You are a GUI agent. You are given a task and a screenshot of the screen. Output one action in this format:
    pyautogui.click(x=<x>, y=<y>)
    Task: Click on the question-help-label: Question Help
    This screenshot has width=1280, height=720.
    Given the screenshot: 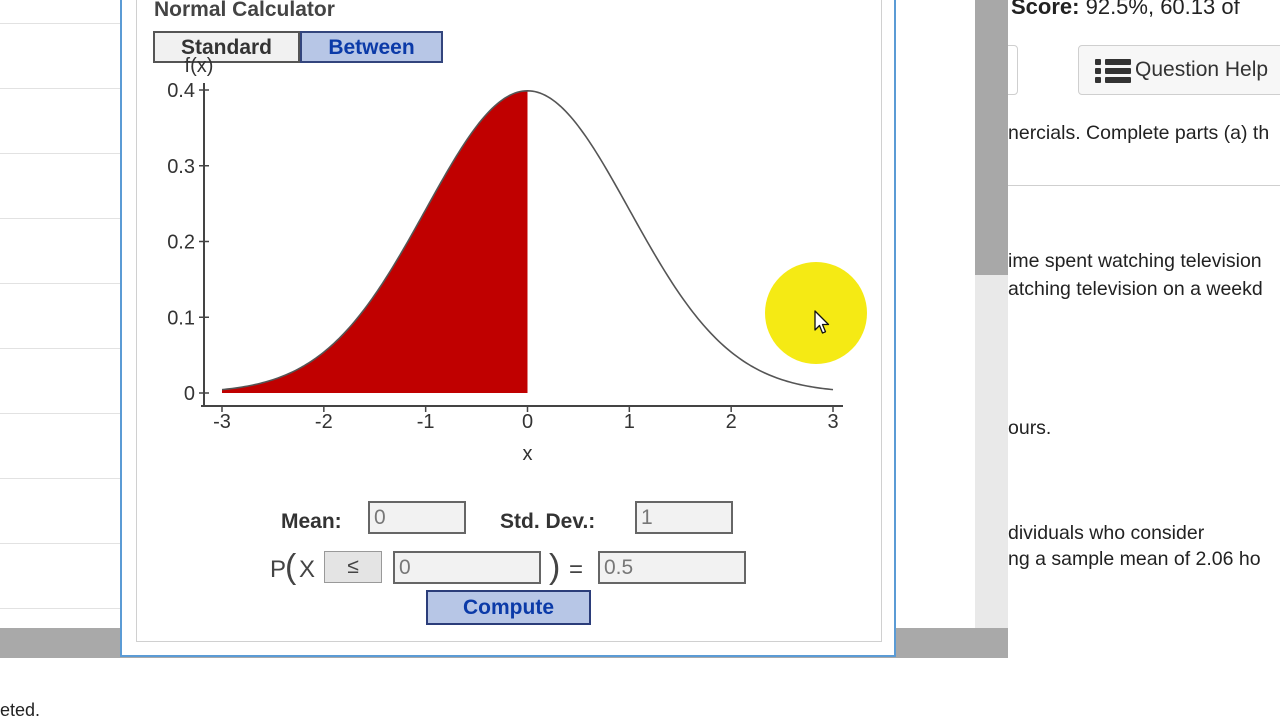 What is the action you would take?
    pyautogui.click(x=1202, y=69)
    